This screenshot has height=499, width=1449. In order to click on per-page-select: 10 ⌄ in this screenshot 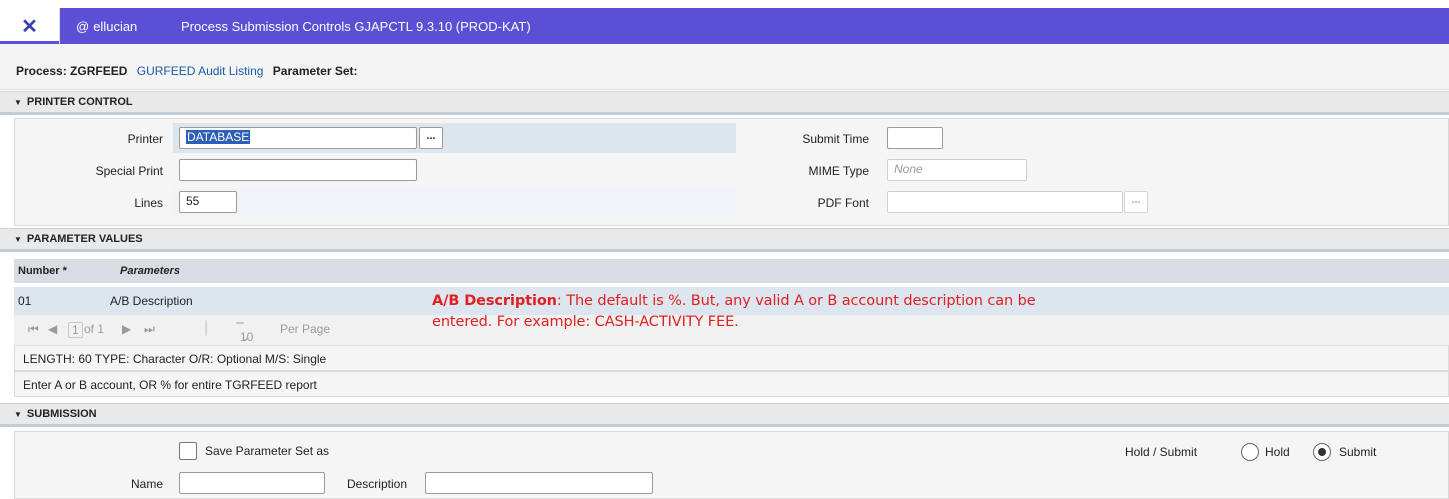, I will do `click(244, 333)`.